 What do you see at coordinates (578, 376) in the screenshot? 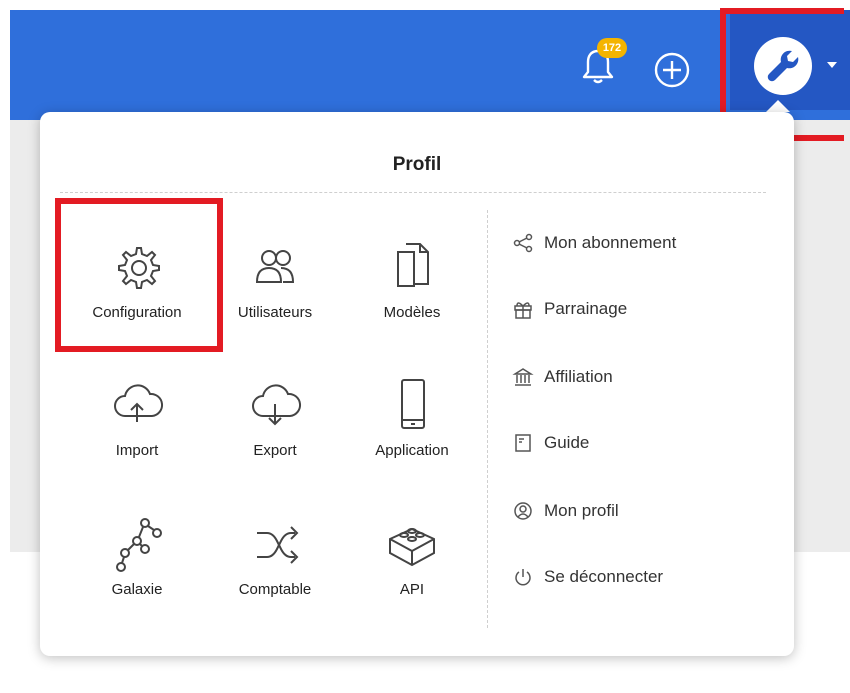
I see `link-label: Affiliation` at bounding box center [578, 376].